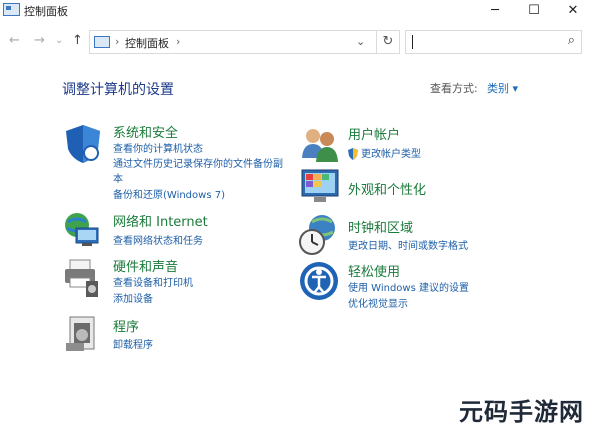 The image size is (592, 427). Describe the element at coordinates (321, 188) in the screenshot. I see `appearance-monitor-icon` at that location.